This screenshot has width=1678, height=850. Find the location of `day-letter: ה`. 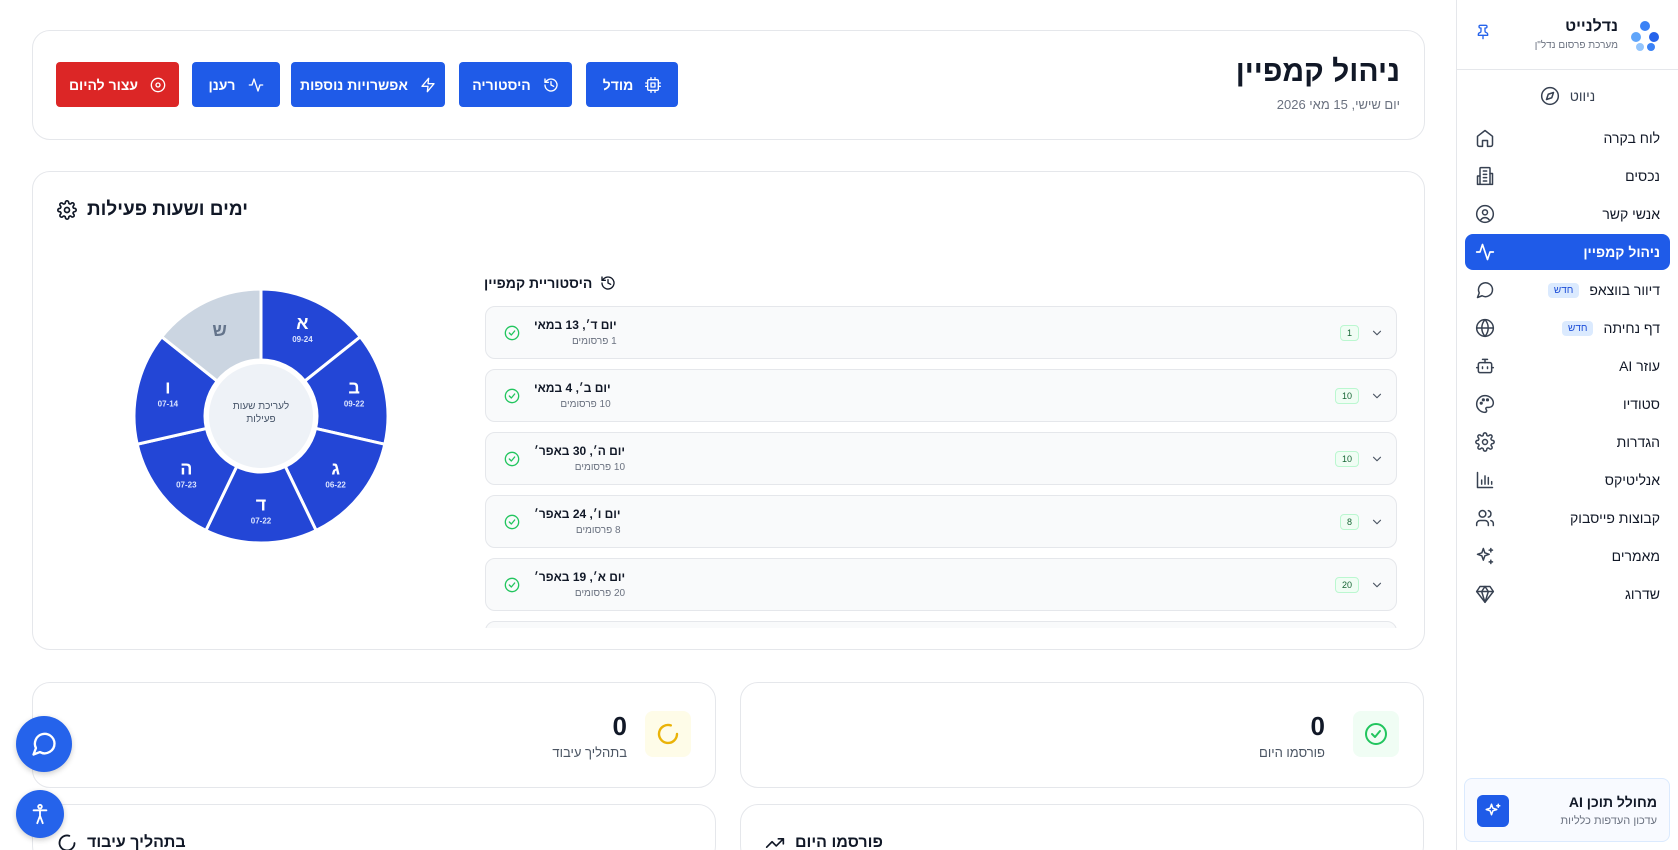

day-letter: ה is located at coordinates (186, 469).